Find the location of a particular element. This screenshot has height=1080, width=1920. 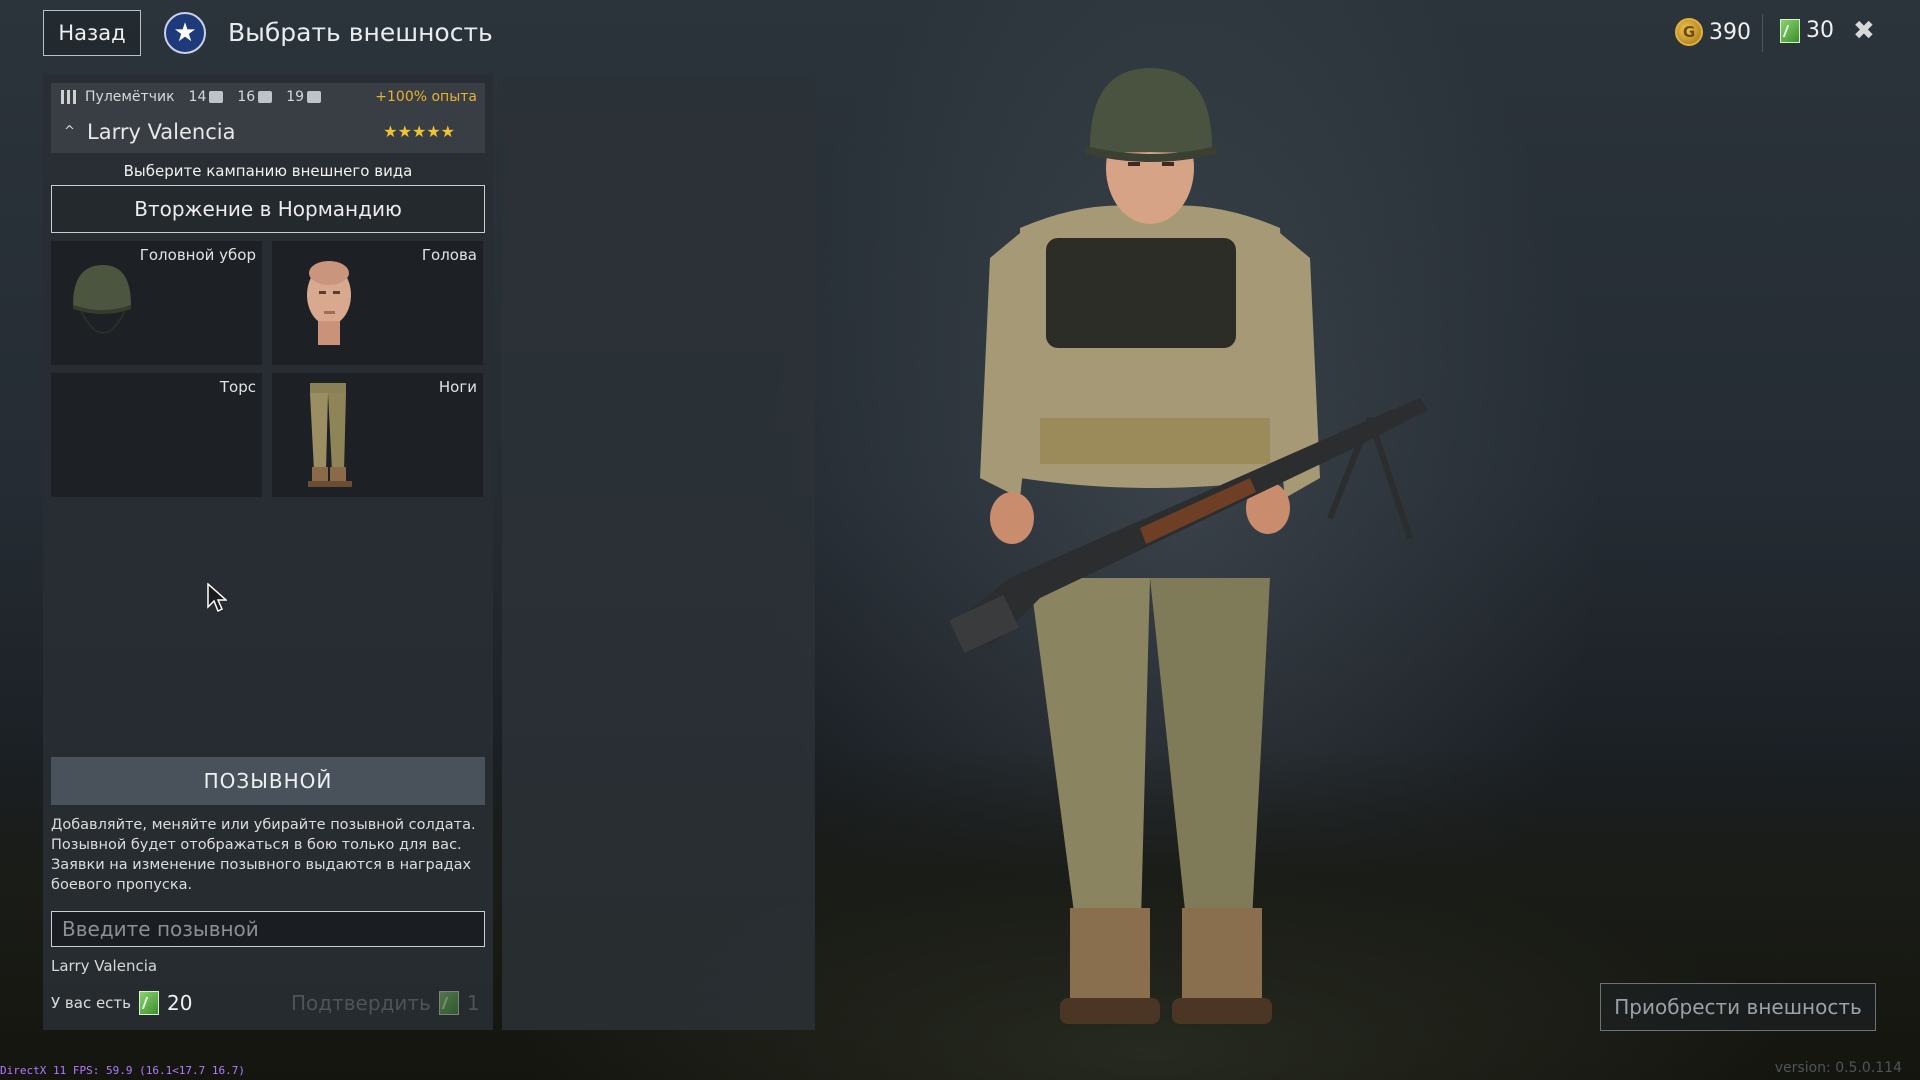

gold-amount: 390 is located at coordinates (1730, 32).